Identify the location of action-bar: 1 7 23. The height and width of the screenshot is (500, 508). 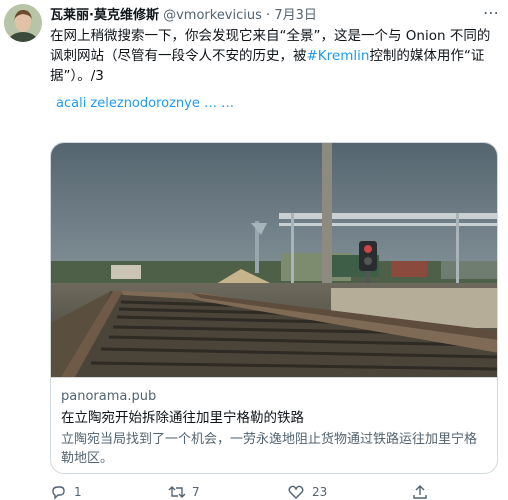
(270, 492).